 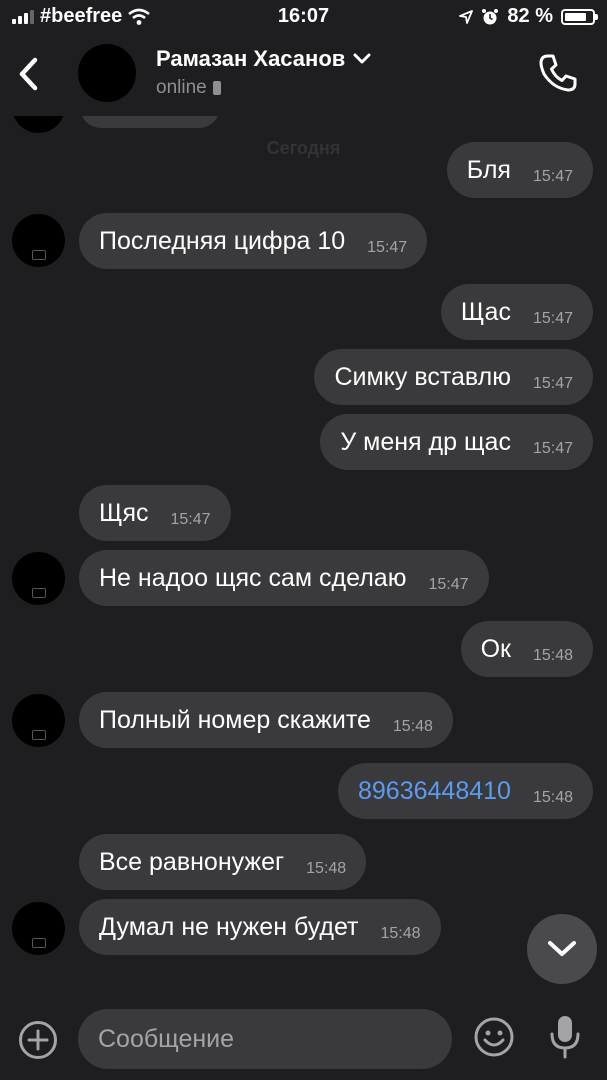 I want to click on message-text: Полный номер скажите, so click(x=235, y=719).